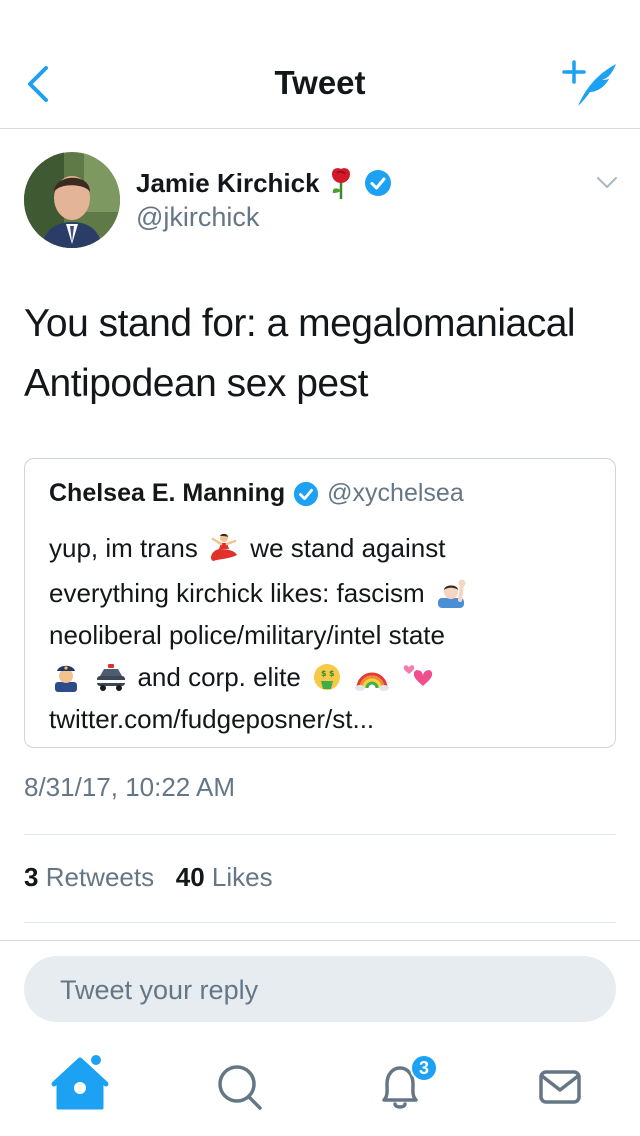 The width and height of the screenshot is (640, 1136). What do you see at coordinates (80, 1090) in the screenshot?
I see `home-icon` at bounding box center [80, 1090].